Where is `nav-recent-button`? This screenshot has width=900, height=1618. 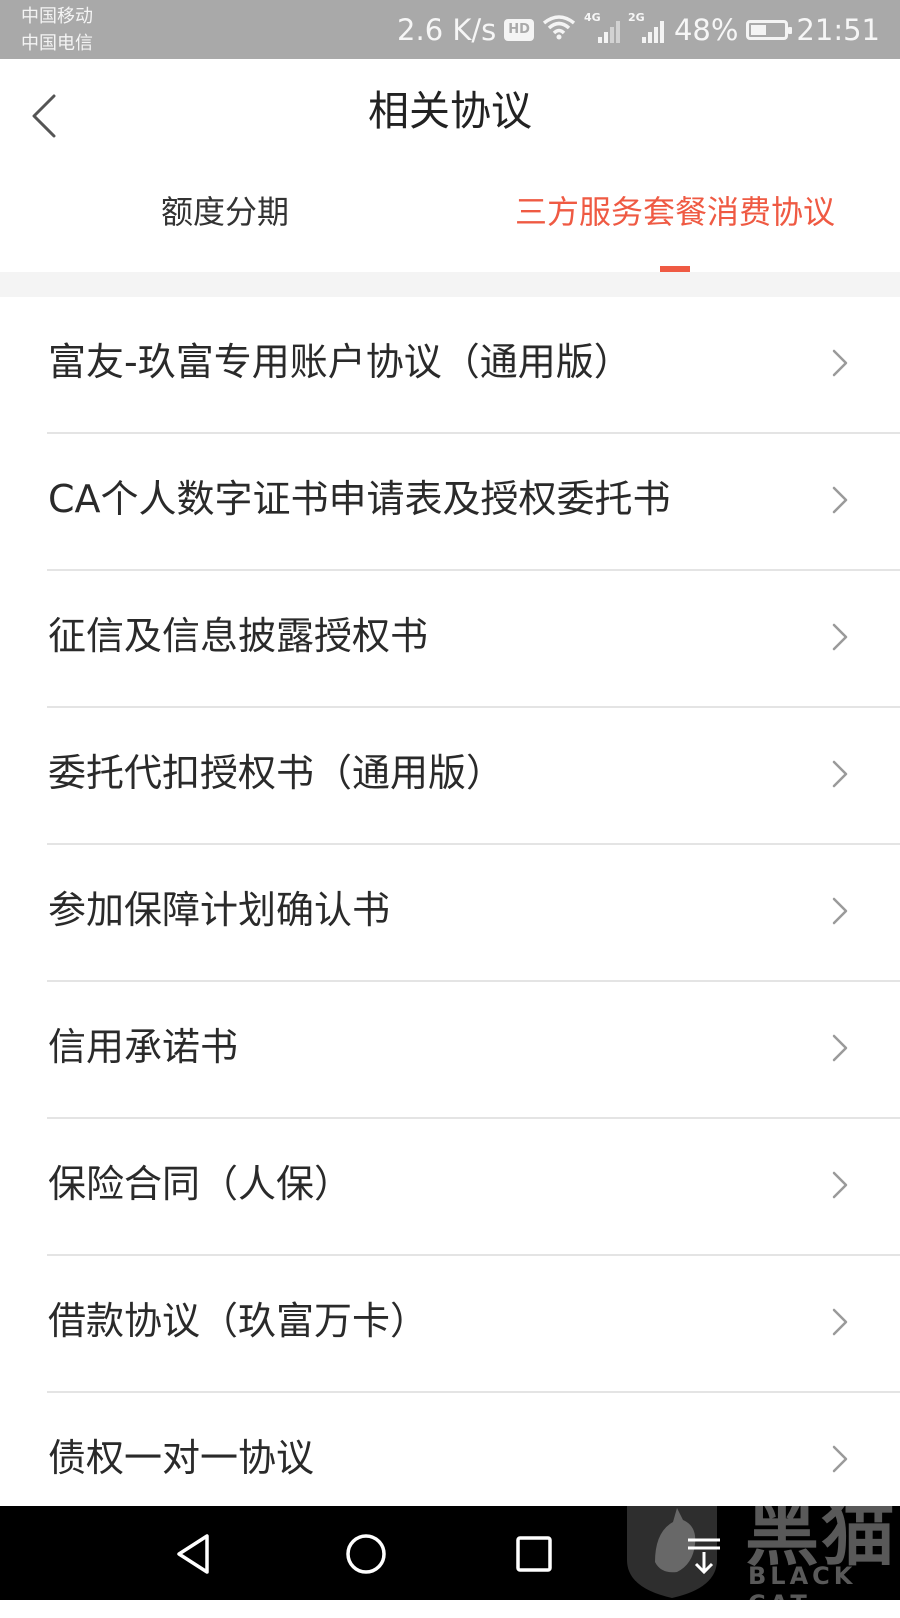
nav-recent-button is located at coordinates (534, 1554).